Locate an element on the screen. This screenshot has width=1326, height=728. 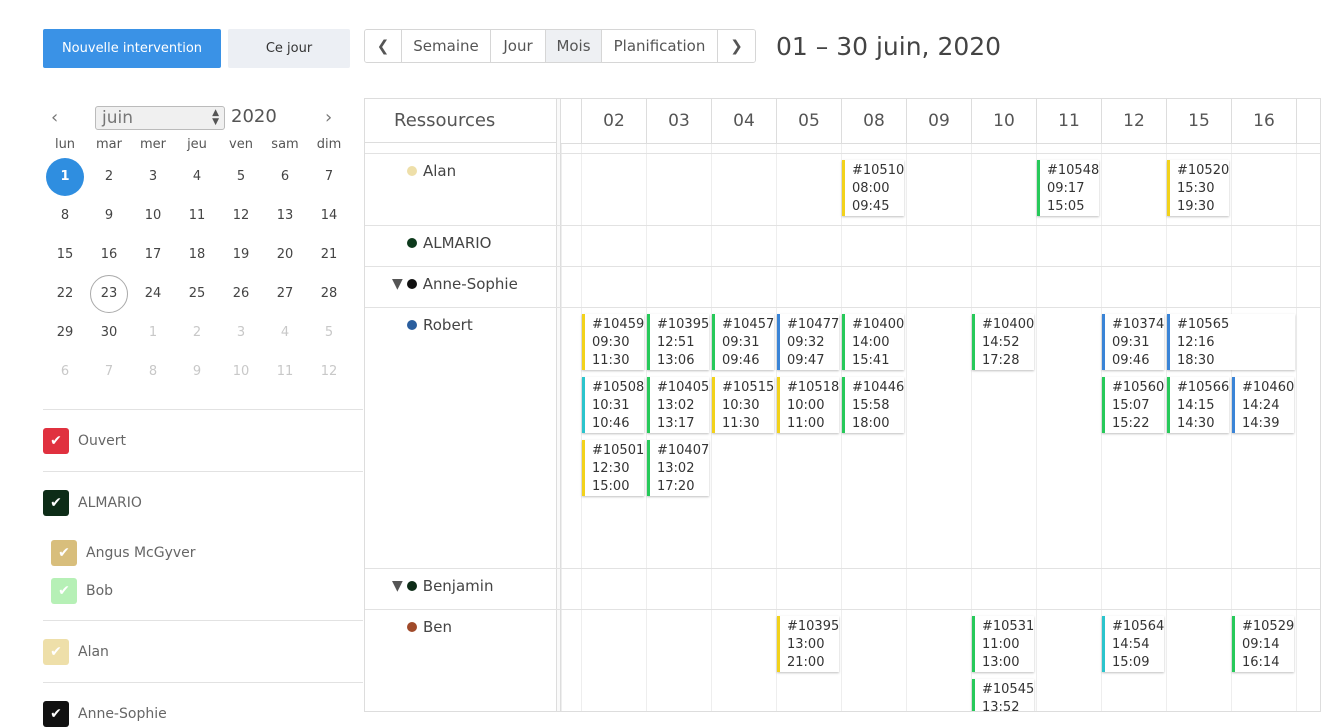
day-cell: 22 is located at coordinates (65, 293).